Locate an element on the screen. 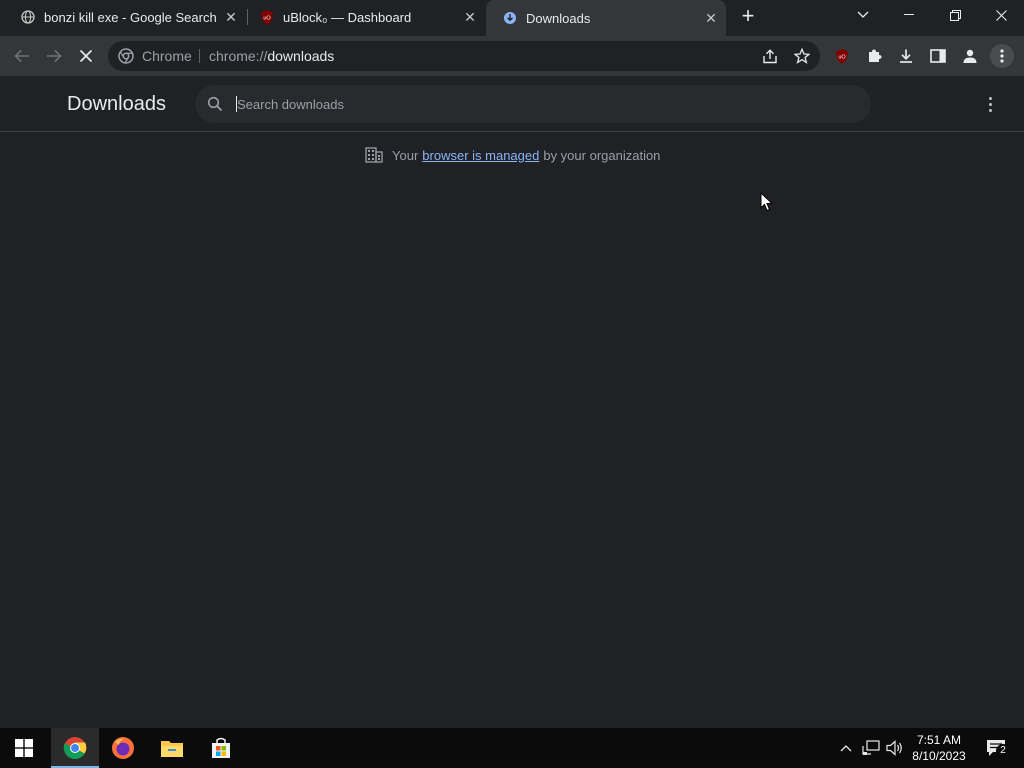  clock-time: 7:51 AM is located at coordinates (939, 740).